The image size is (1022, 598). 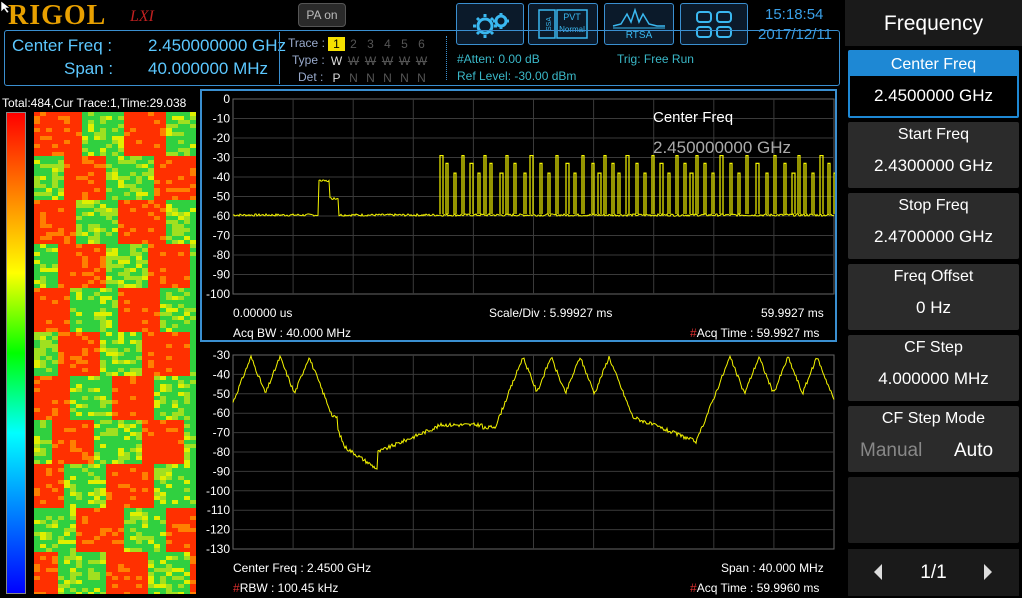 What do you see at coordinates (222, 138) in the screenshot?
I see `y-tick-label: -20` at bounding box center [222, 138].